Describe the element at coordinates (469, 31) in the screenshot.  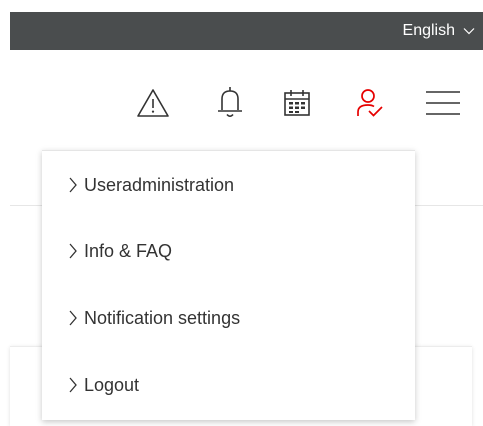
I see `chevron-down-icon` at that location.